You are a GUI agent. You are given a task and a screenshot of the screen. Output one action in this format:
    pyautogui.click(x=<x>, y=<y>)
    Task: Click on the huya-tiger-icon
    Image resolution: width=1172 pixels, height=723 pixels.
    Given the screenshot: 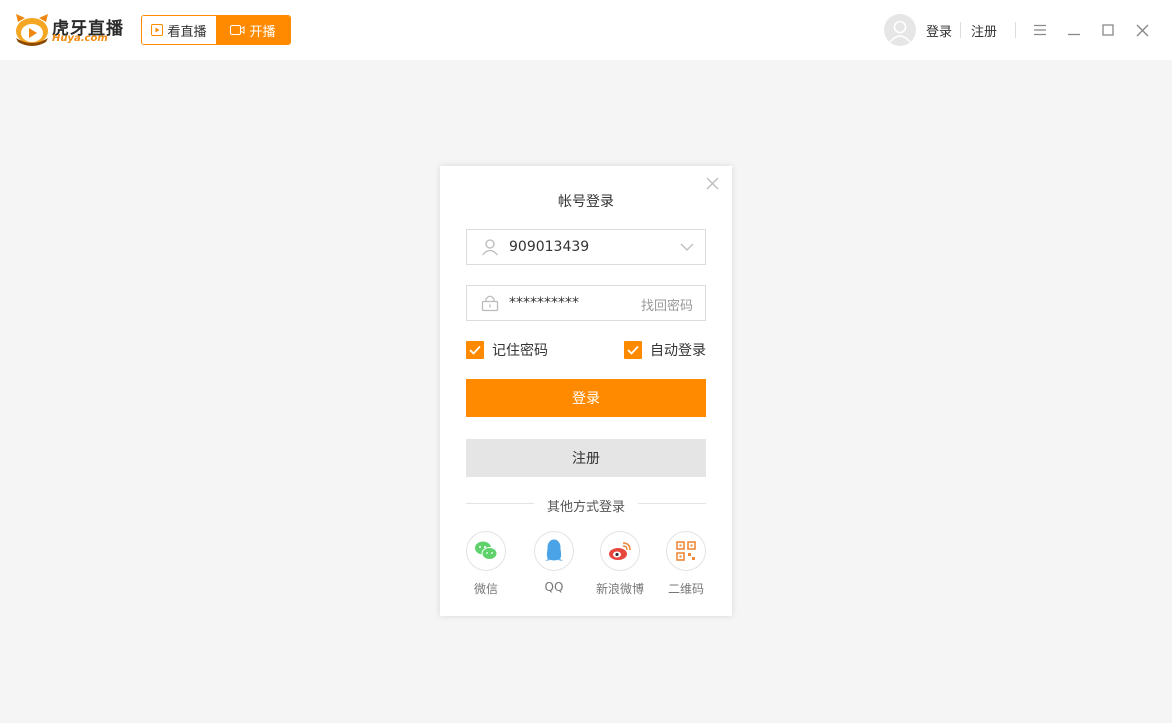 What is the action you would take?
    pyautogui.click(x=32, y=30)
    